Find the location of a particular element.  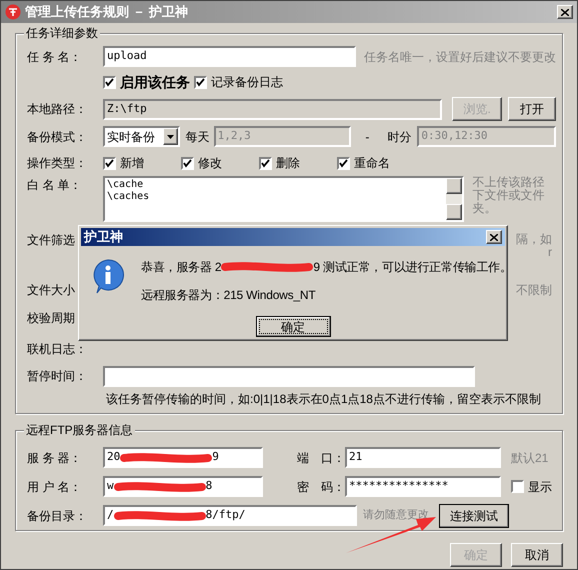

hint-text: 不限制 is located at coordinates (534, 290).